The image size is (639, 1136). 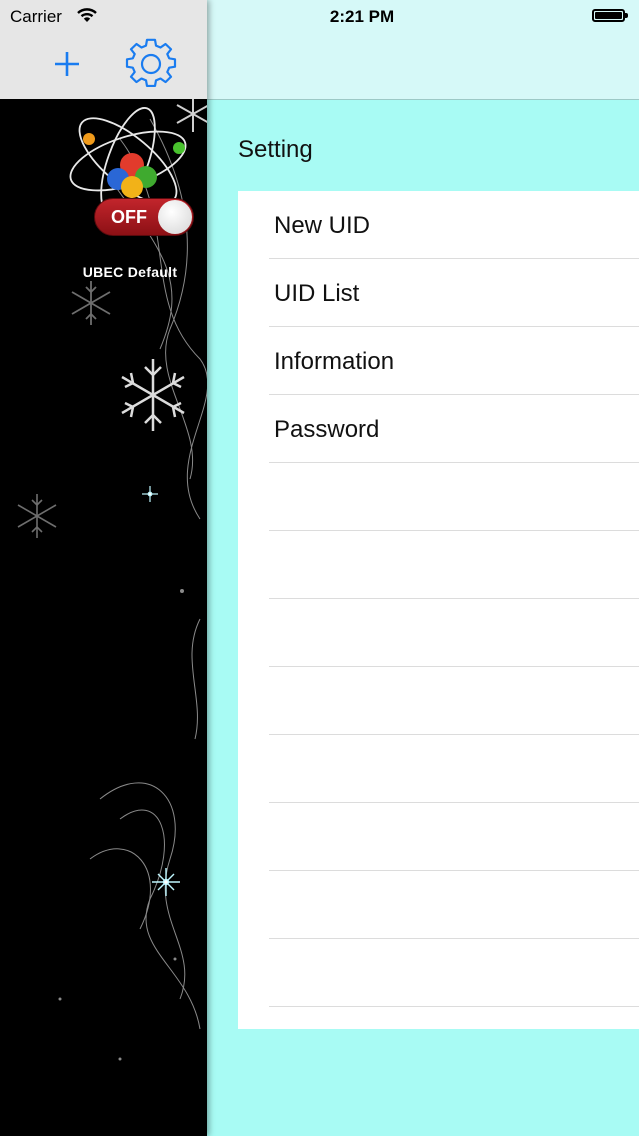 I want to click on menu-item-password: Password, so click(x=454, y=429).